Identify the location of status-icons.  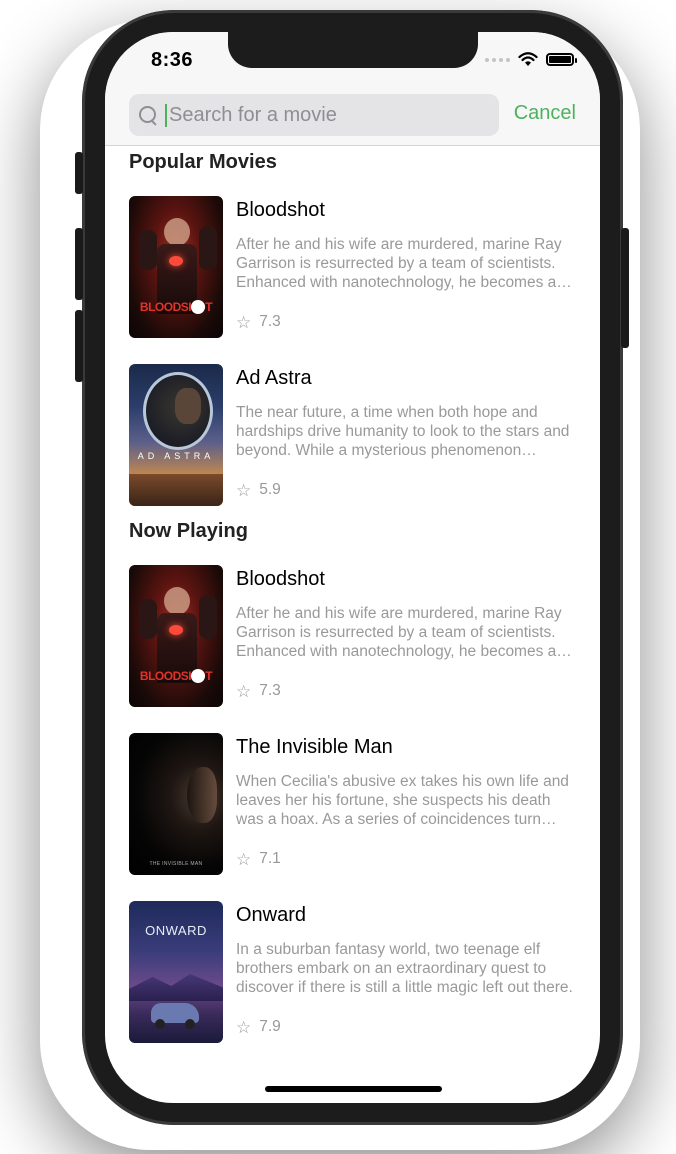
(531, 59).